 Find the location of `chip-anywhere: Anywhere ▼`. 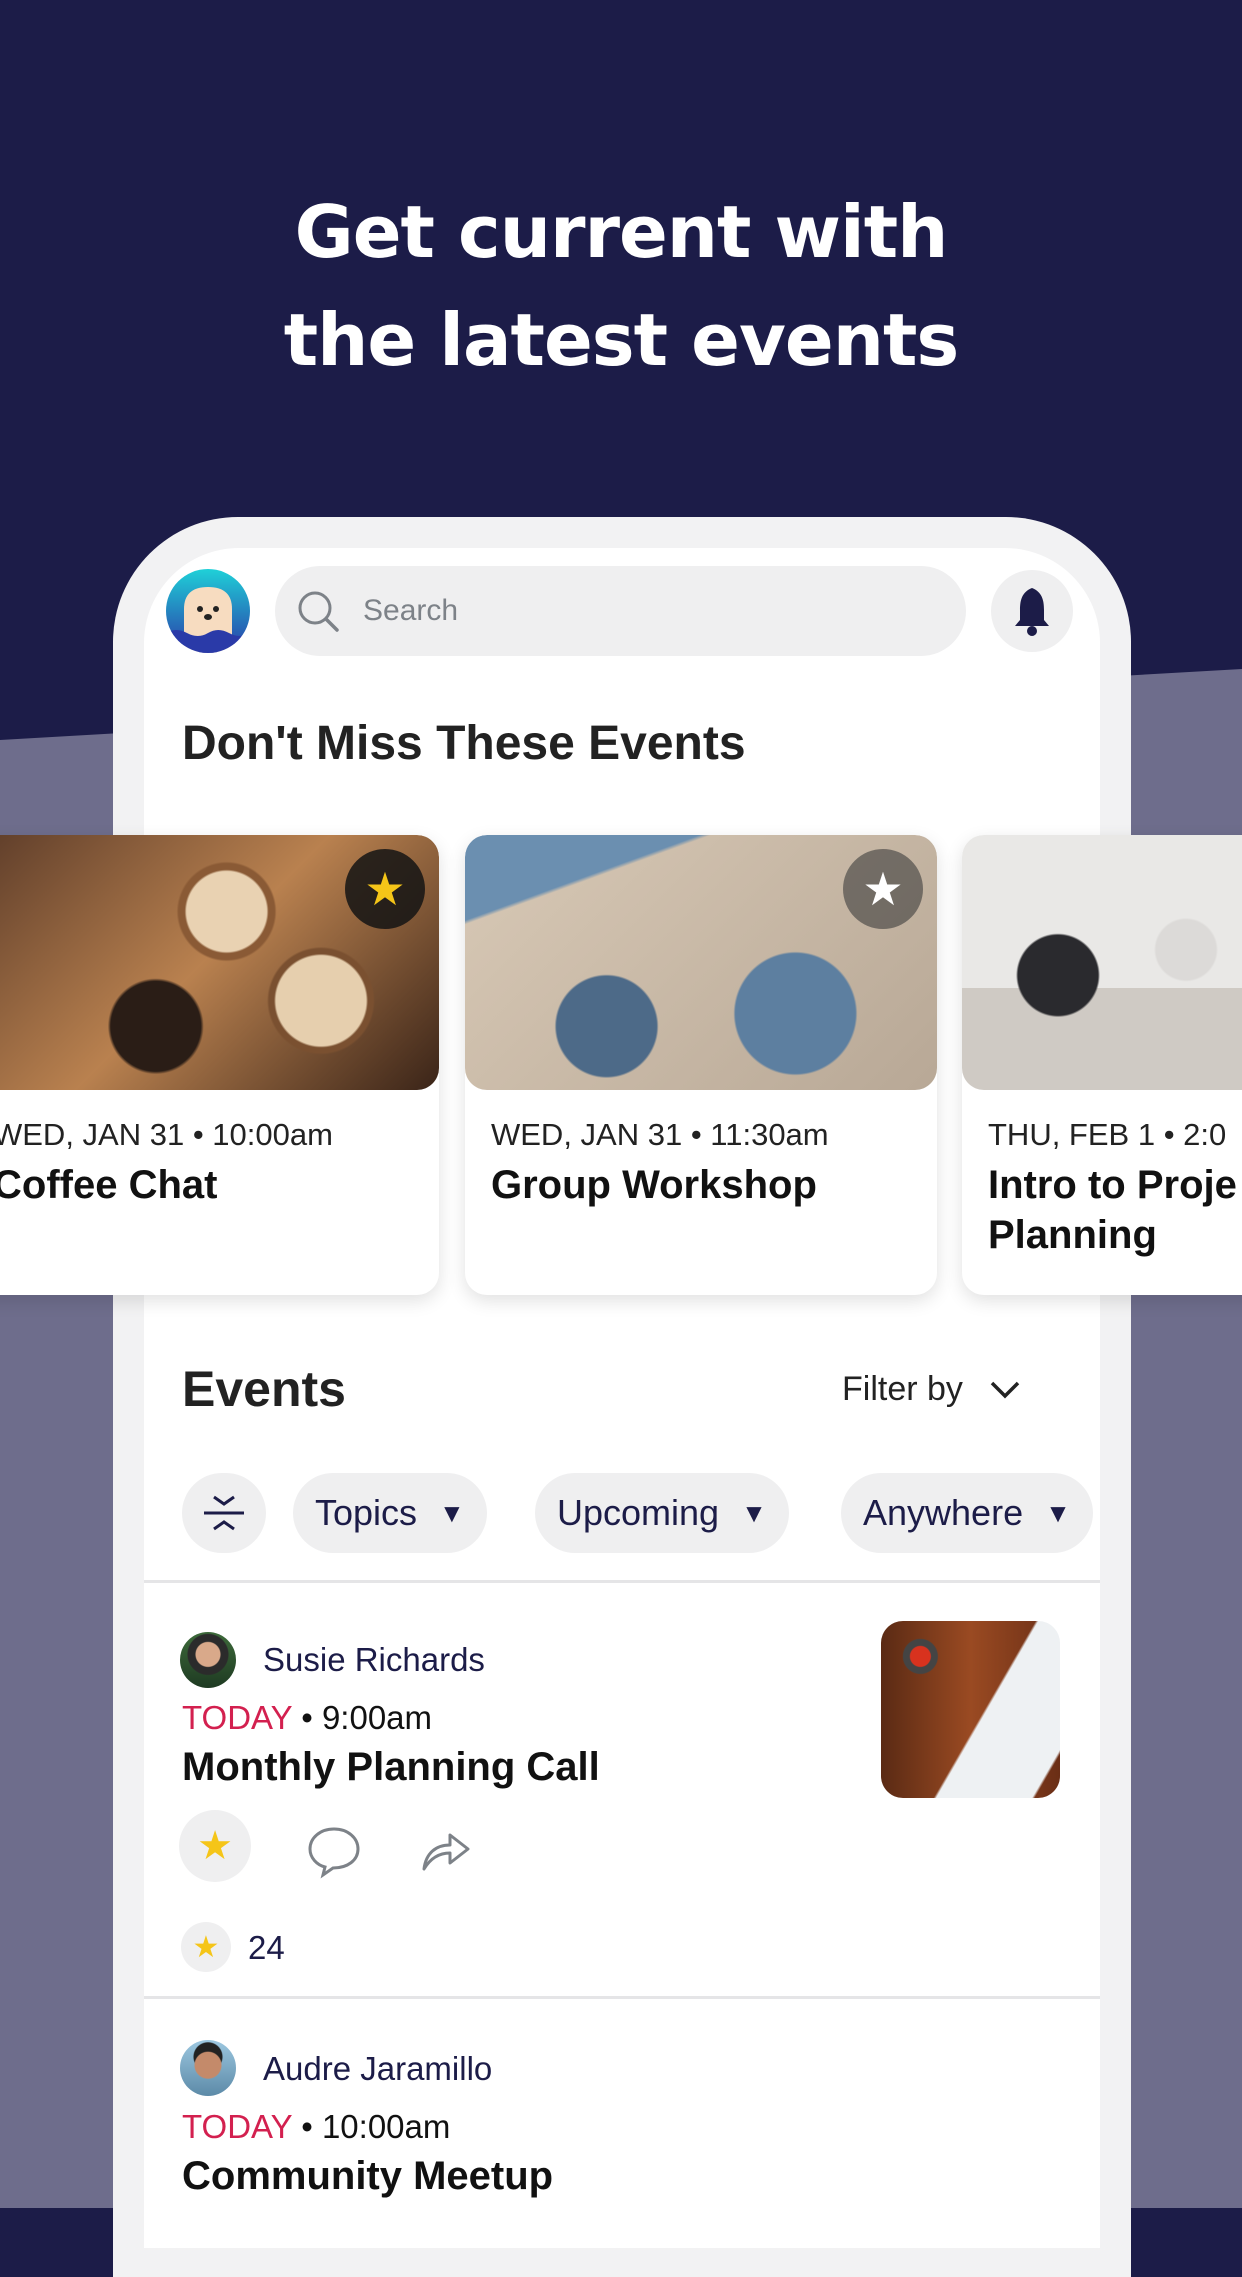

chip-anywhere: Anywhere ▼ is located at coordinates (967, 1513).